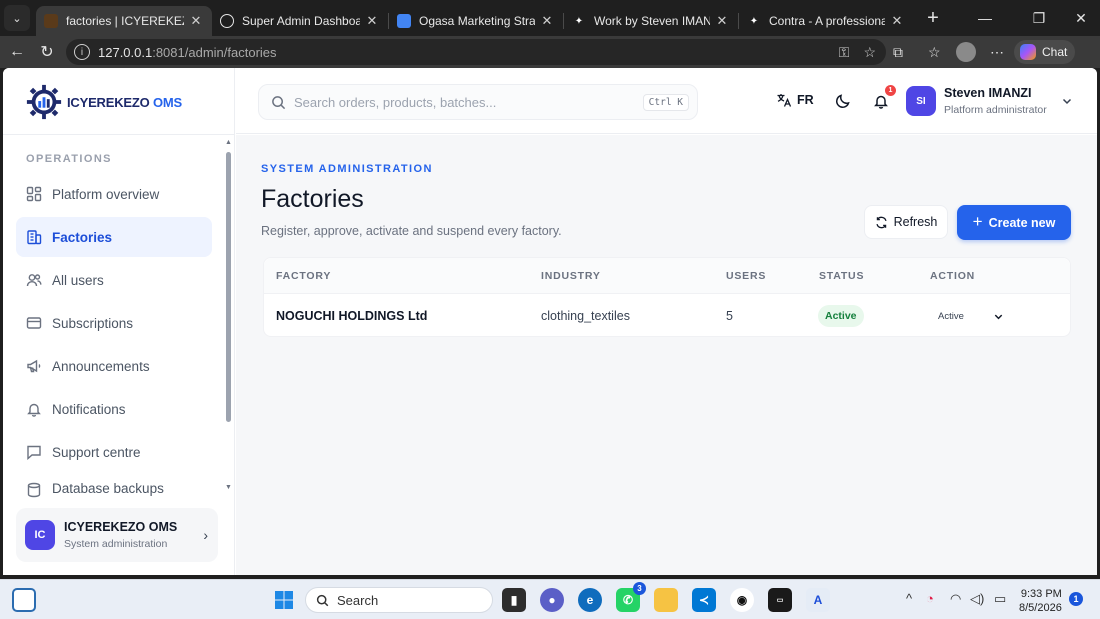  I want to click on column-header: STATUS, so click(842, 276).